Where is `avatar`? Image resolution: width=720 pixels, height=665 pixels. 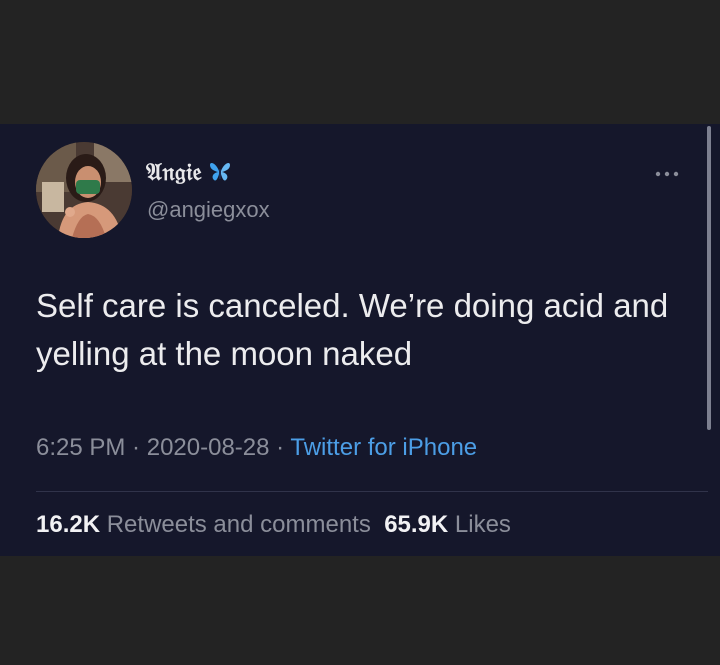
avatar is located at coordinates (84, 190).